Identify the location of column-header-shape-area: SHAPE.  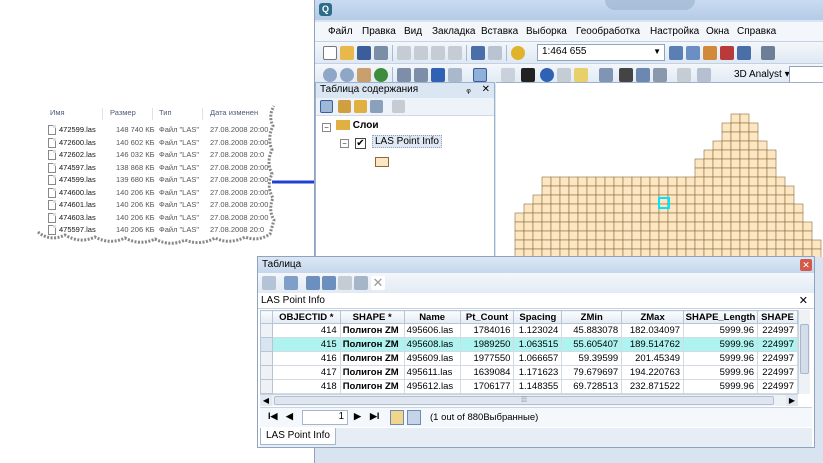
(777, 317).